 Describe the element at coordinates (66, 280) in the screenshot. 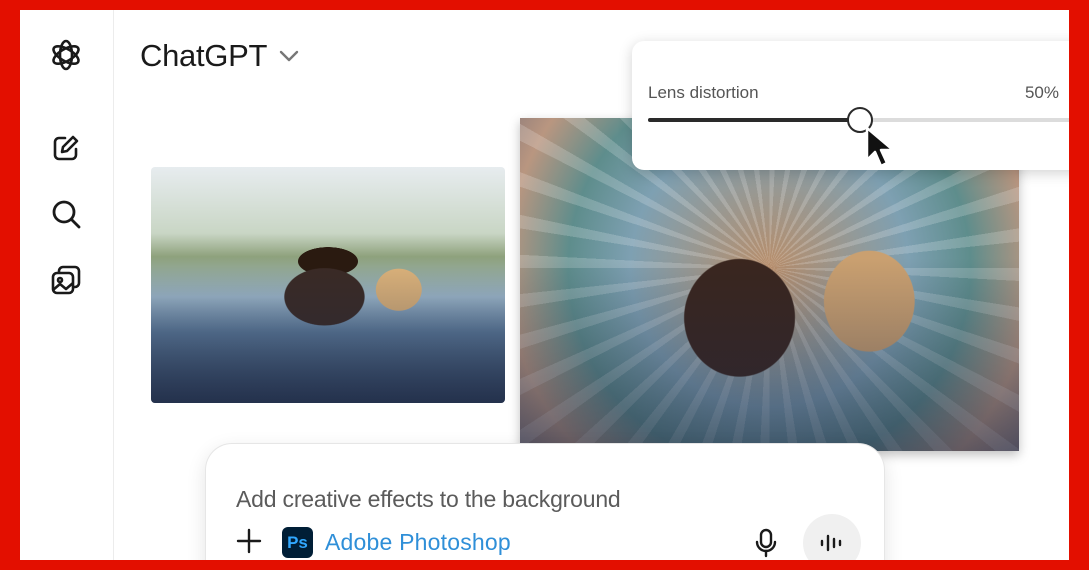

I see `images-icon` at that location.